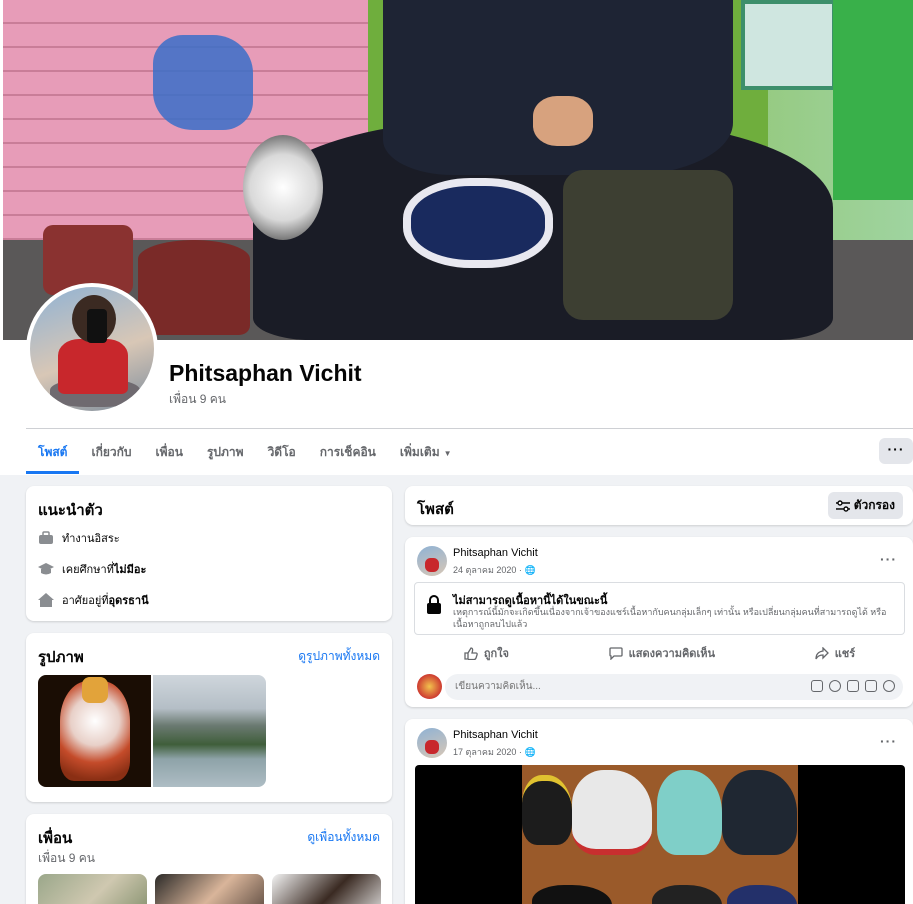 This screenshot has height=904, width=913. Describe the element at coordinates (874, 505) in the screenshot. I see `filter-label: ตัวกรอง` at that location.